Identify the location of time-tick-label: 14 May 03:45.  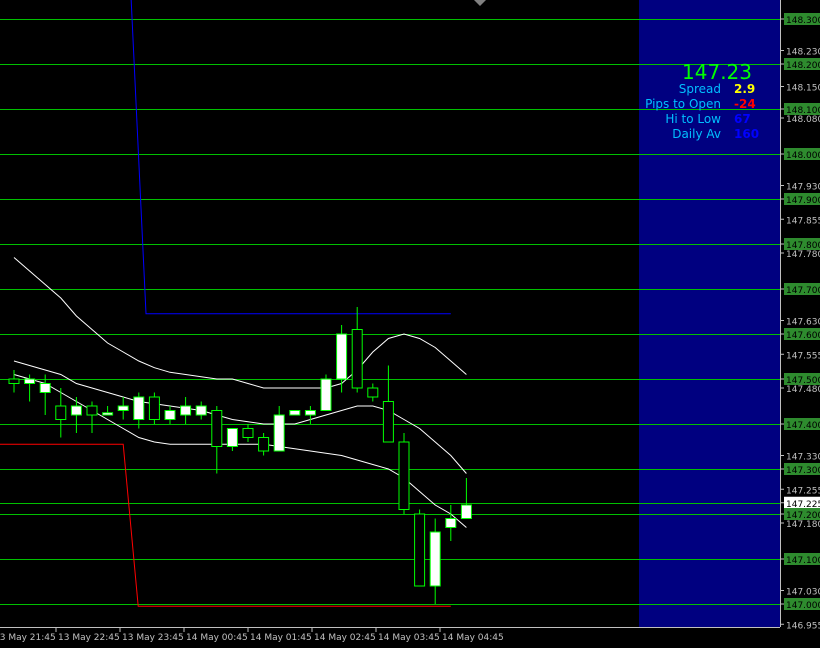
(409, 638).